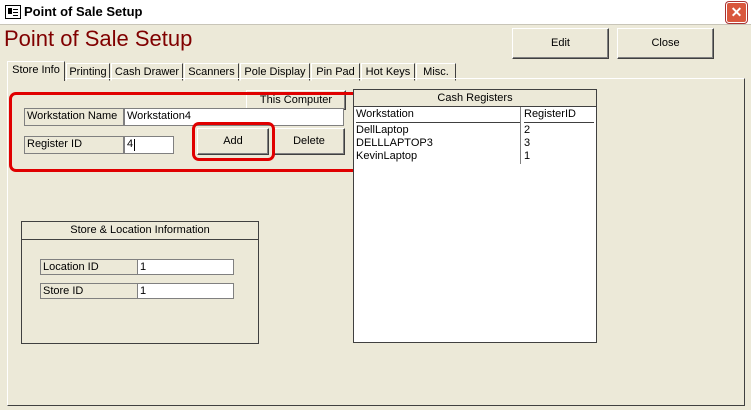 This screenshot has width=751, height=410. Describe the element at coordinates (36, 71) in the screenshot. I see `tab-store-info: Store Info` at that location.